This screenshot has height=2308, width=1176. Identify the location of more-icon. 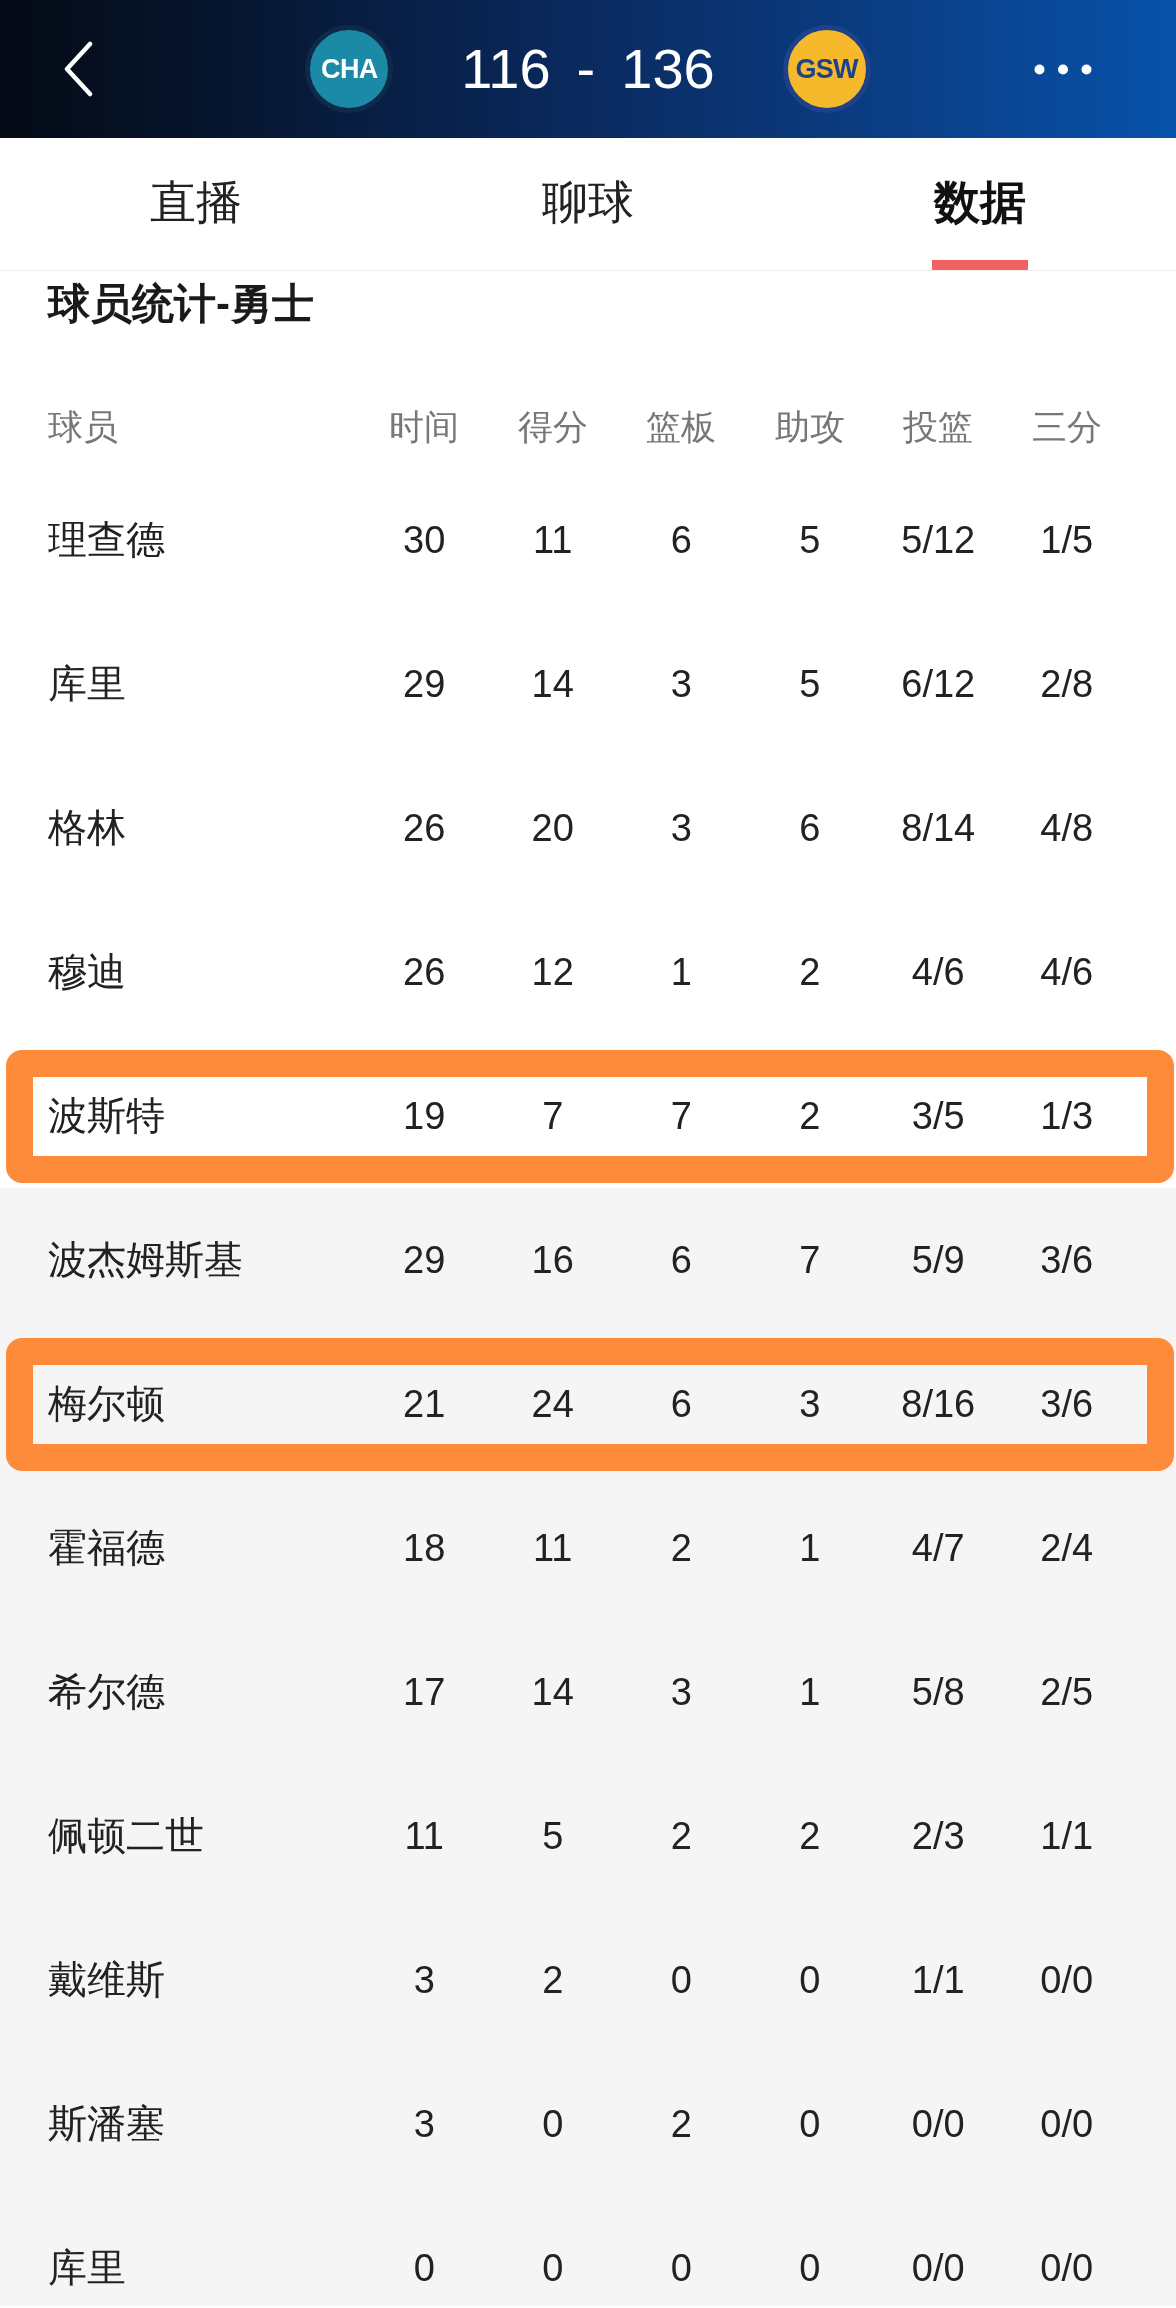
(1063, 69).